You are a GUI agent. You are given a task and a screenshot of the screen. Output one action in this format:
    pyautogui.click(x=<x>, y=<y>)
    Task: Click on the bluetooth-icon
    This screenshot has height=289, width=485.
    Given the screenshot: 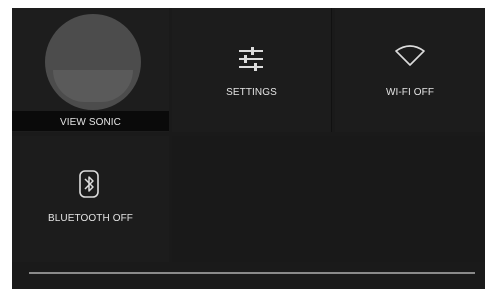 What is the action you would take?
    pyautogui.click(x=89, y=184)
    